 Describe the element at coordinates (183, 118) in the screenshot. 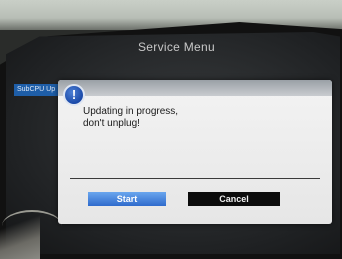

I see `dialog-message: Updating in progress, don't unplug!` at that location.